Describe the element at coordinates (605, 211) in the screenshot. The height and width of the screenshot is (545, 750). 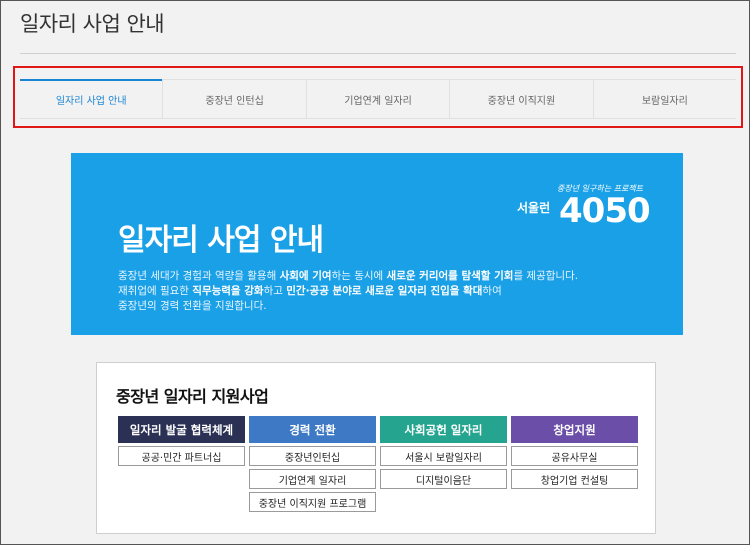
I see `logo-number: 4050` at that location.